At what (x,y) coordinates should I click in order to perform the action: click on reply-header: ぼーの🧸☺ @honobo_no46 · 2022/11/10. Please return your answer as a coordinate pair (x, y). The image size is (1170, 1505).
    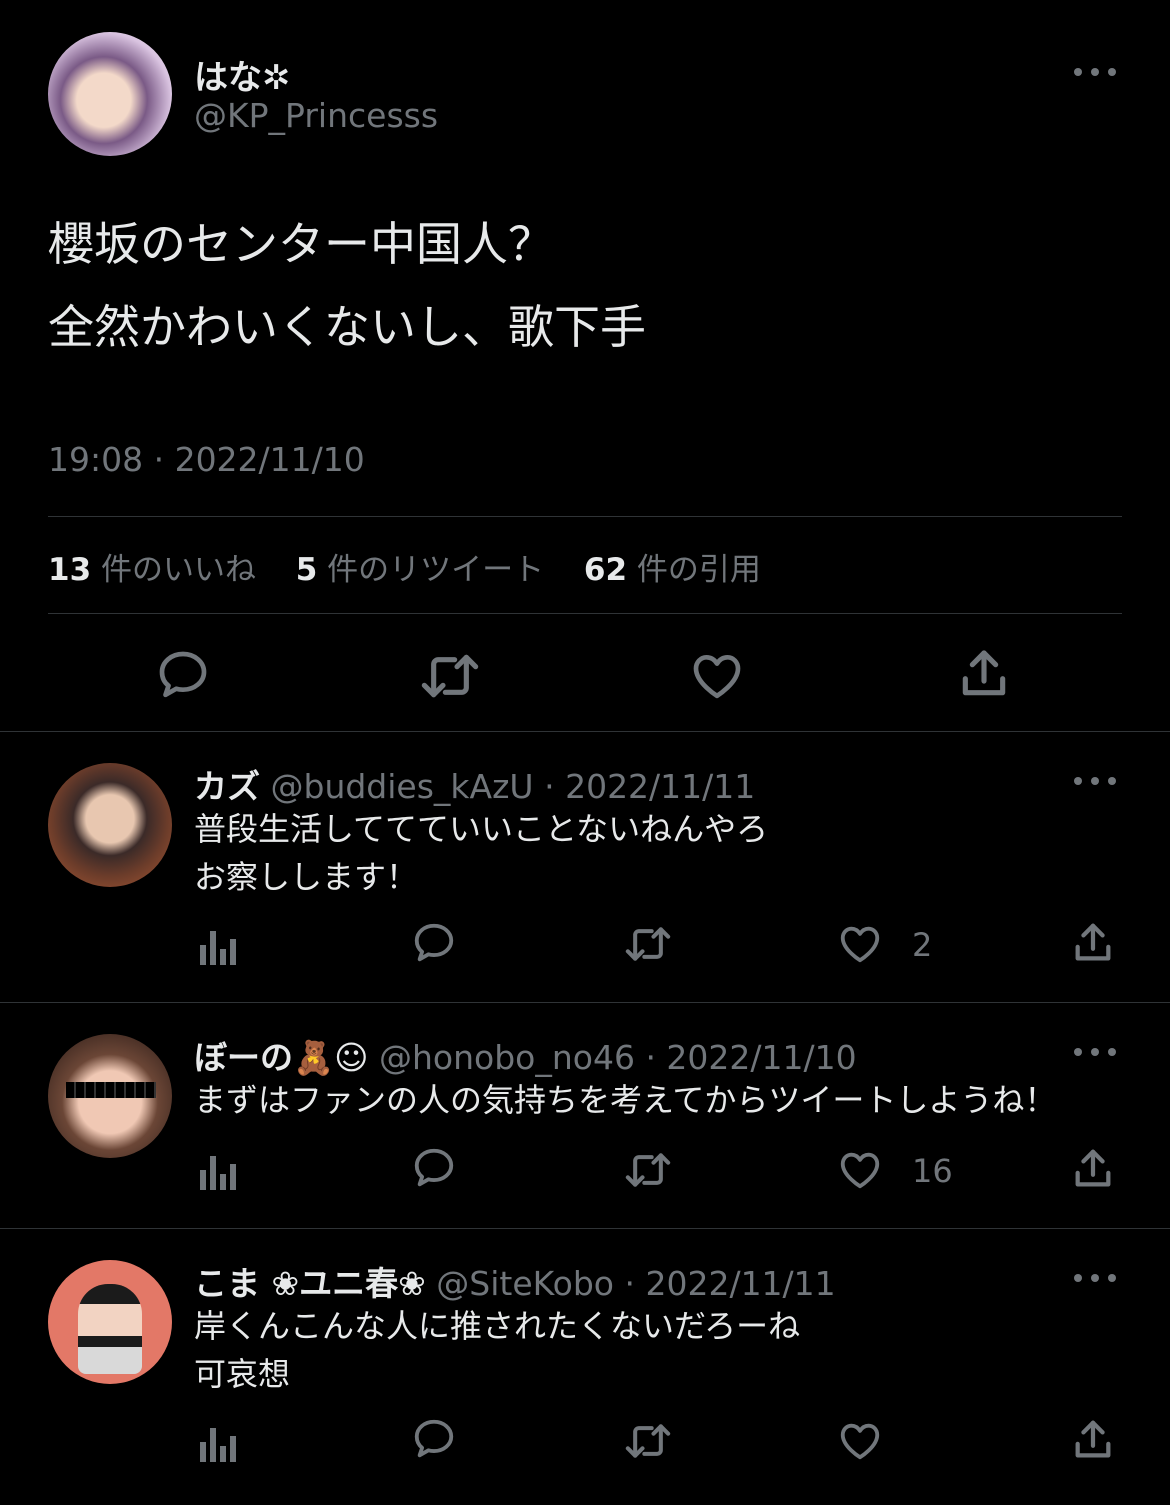
    Looking at the image, I should click on (525, 1055).